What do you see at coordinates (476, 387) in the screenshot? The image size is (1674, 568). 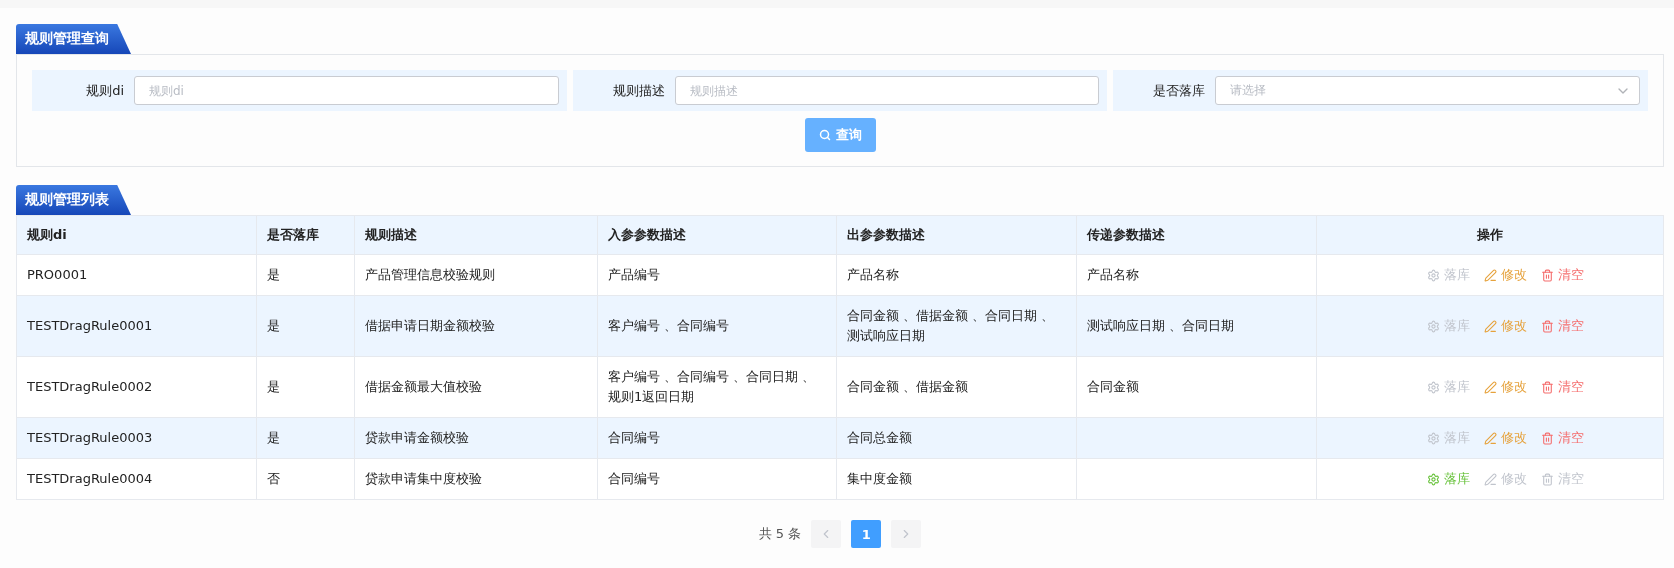 I see `table-cell: 借据金额最大值校验` at bounding box center [476, 387].